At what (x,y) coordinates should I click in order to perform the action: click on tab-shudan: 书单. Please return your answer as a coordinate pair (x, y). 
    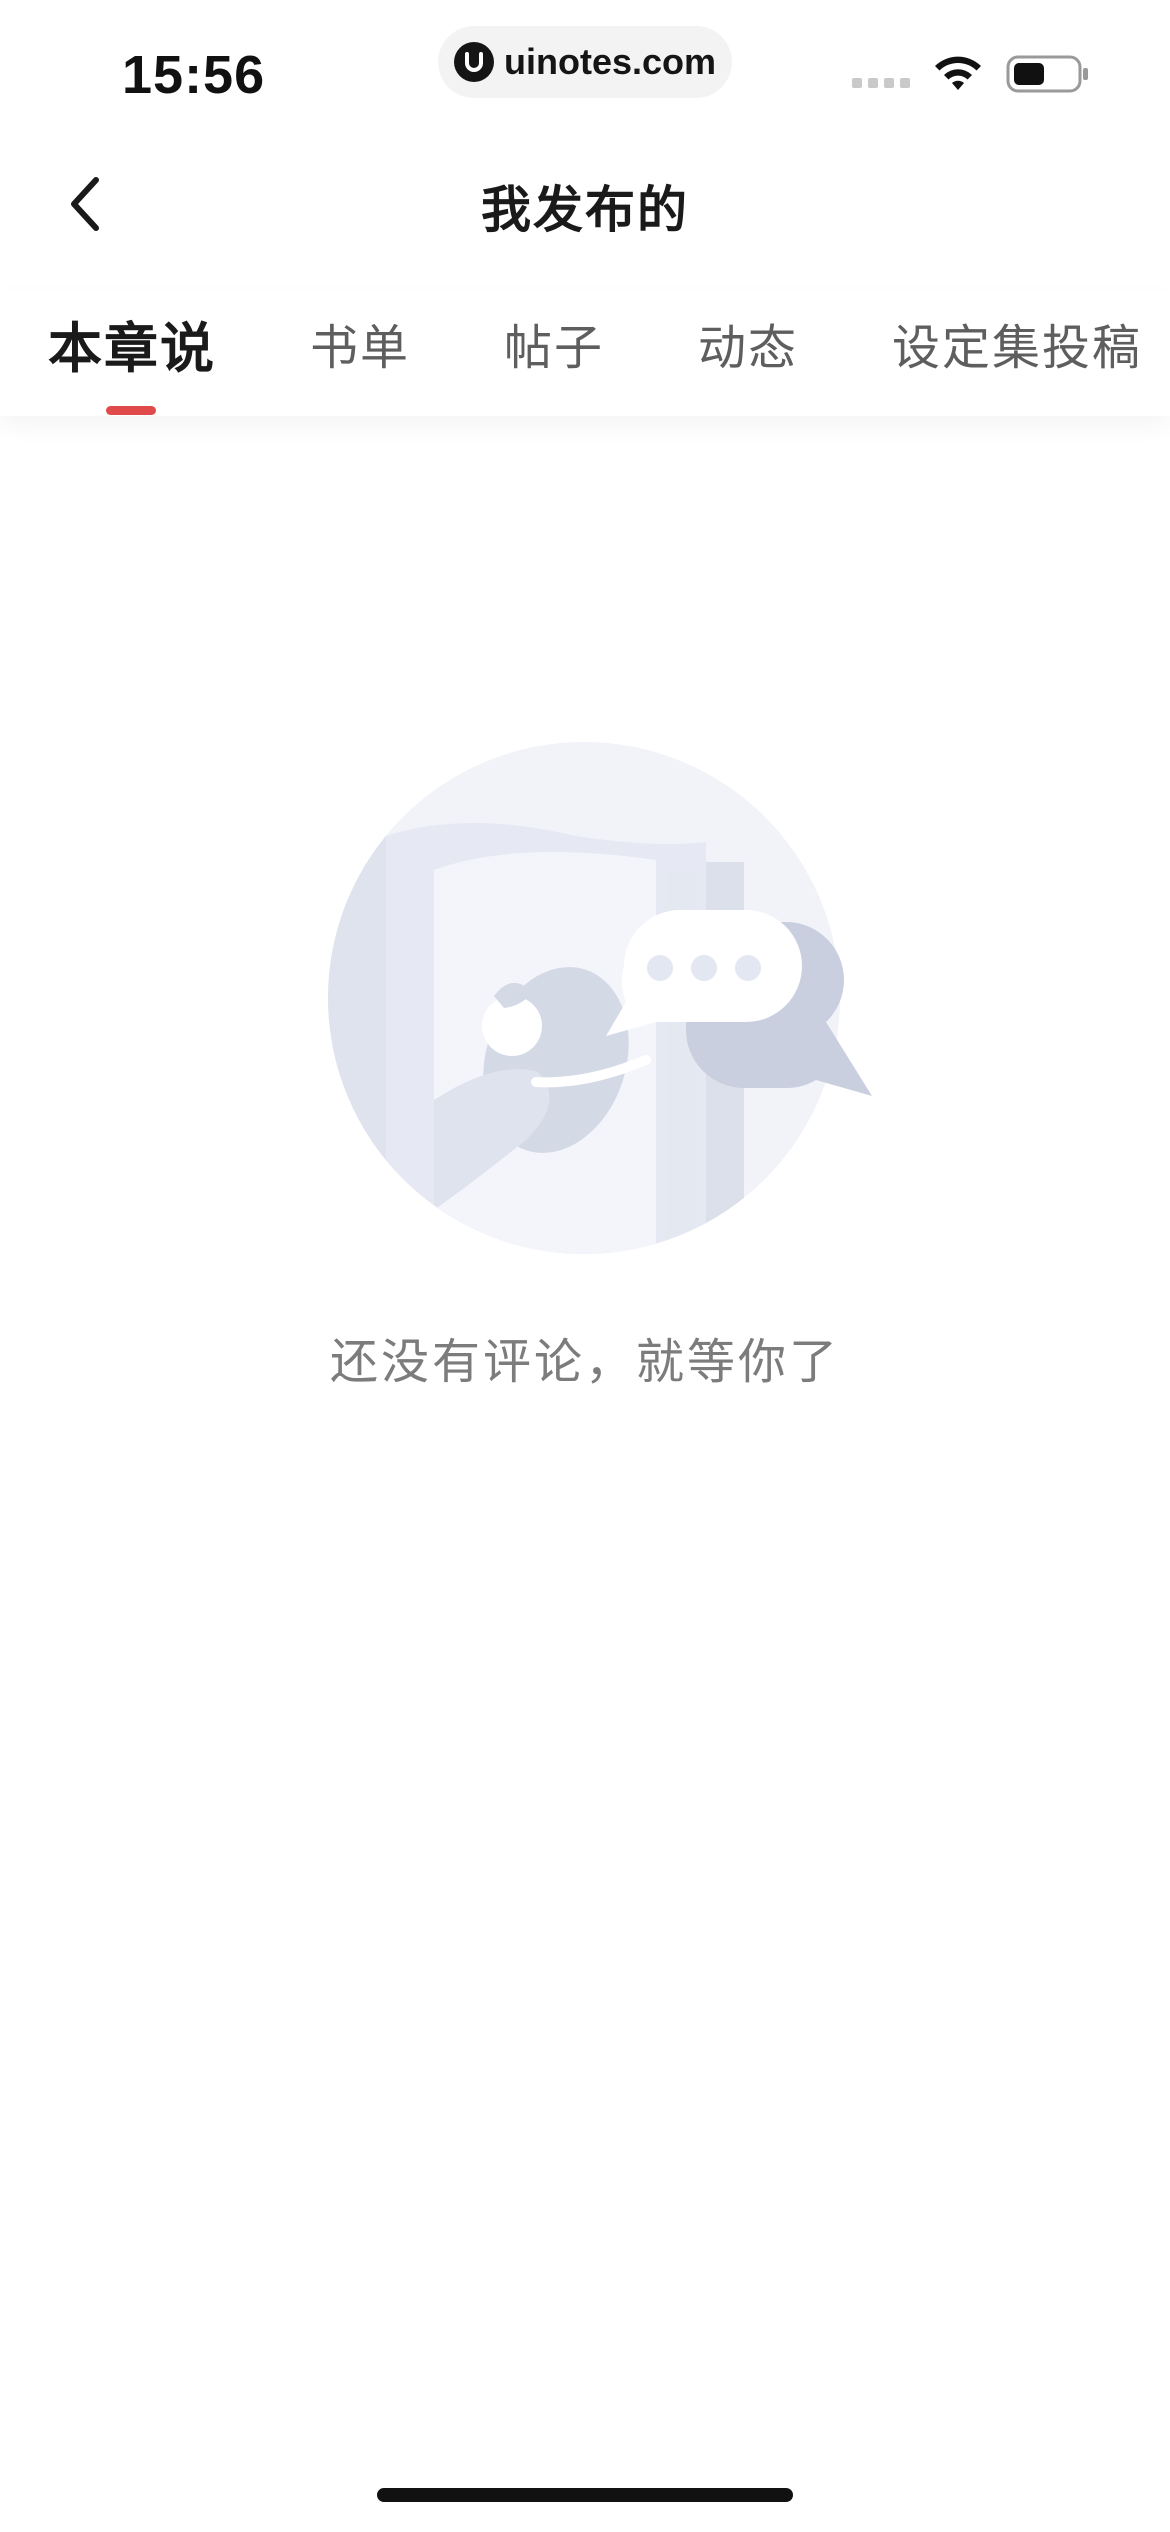
    Looking at the image, I should click on (360, 343).